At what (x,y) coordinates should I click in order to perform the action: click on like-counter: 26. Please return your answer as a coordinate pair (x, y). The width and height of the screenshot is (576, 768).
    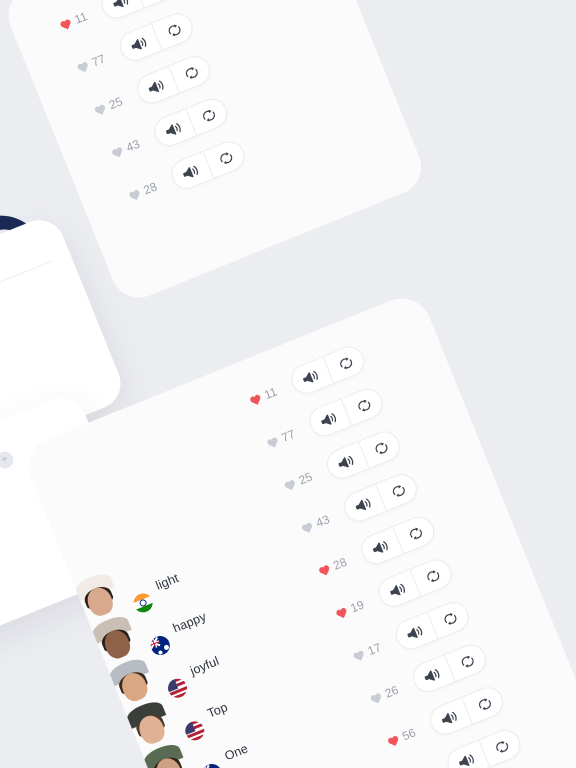
    Looking at the image, I should click on (384, 695).